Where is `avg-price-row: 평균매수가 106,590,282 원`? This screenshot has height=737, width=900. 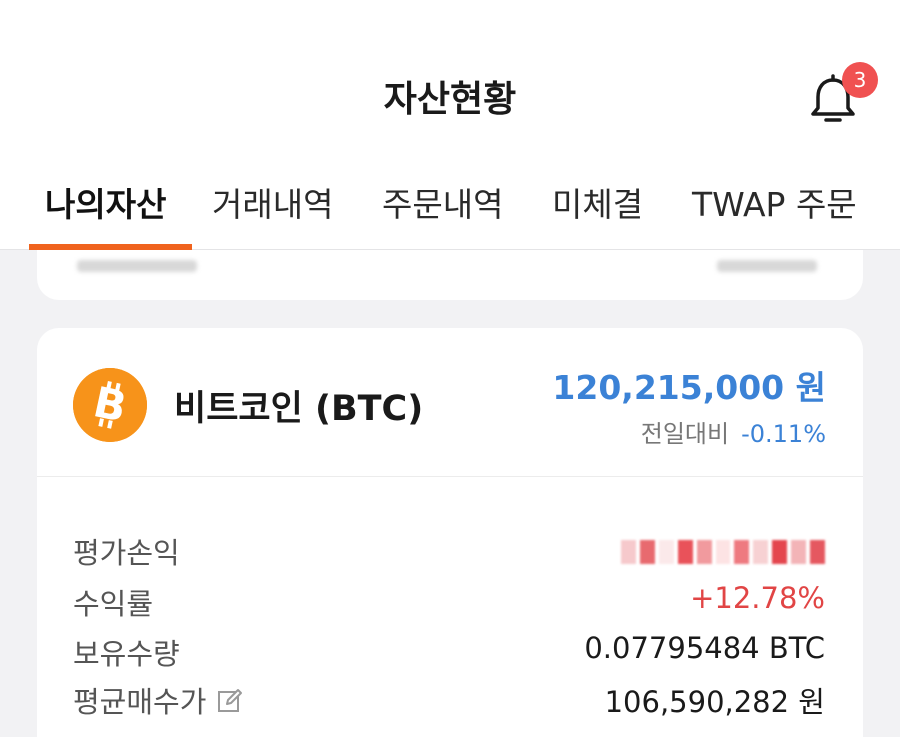 avg-price-row: 평균매수가 106,590,282 원 is located at coordinates (449, 701).